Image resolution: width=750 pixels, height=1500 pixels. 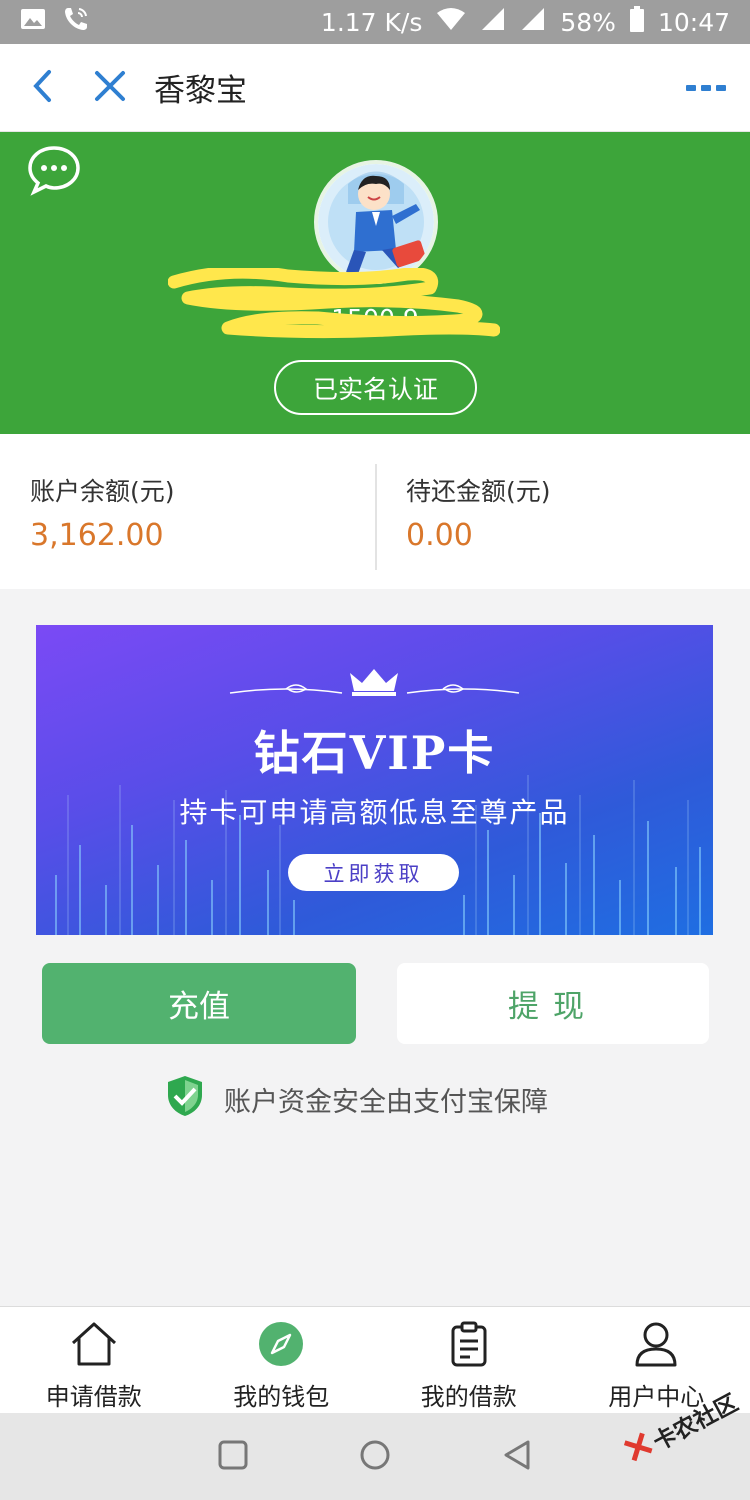 I want to click on user-icon, so click(x=656, y=1346).